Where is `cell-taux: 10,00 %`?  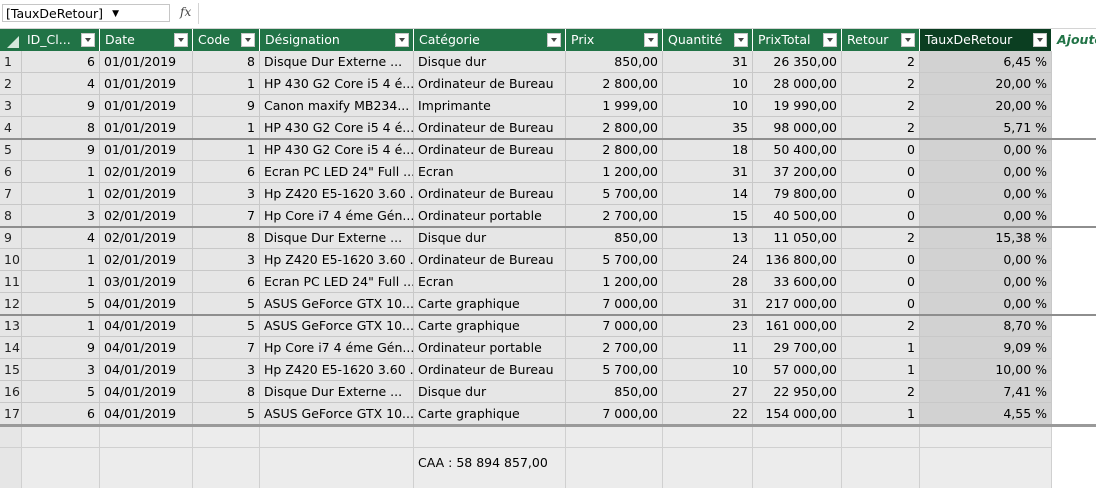 cell-taux: 10,00 % is located at coordinates (986, 370).